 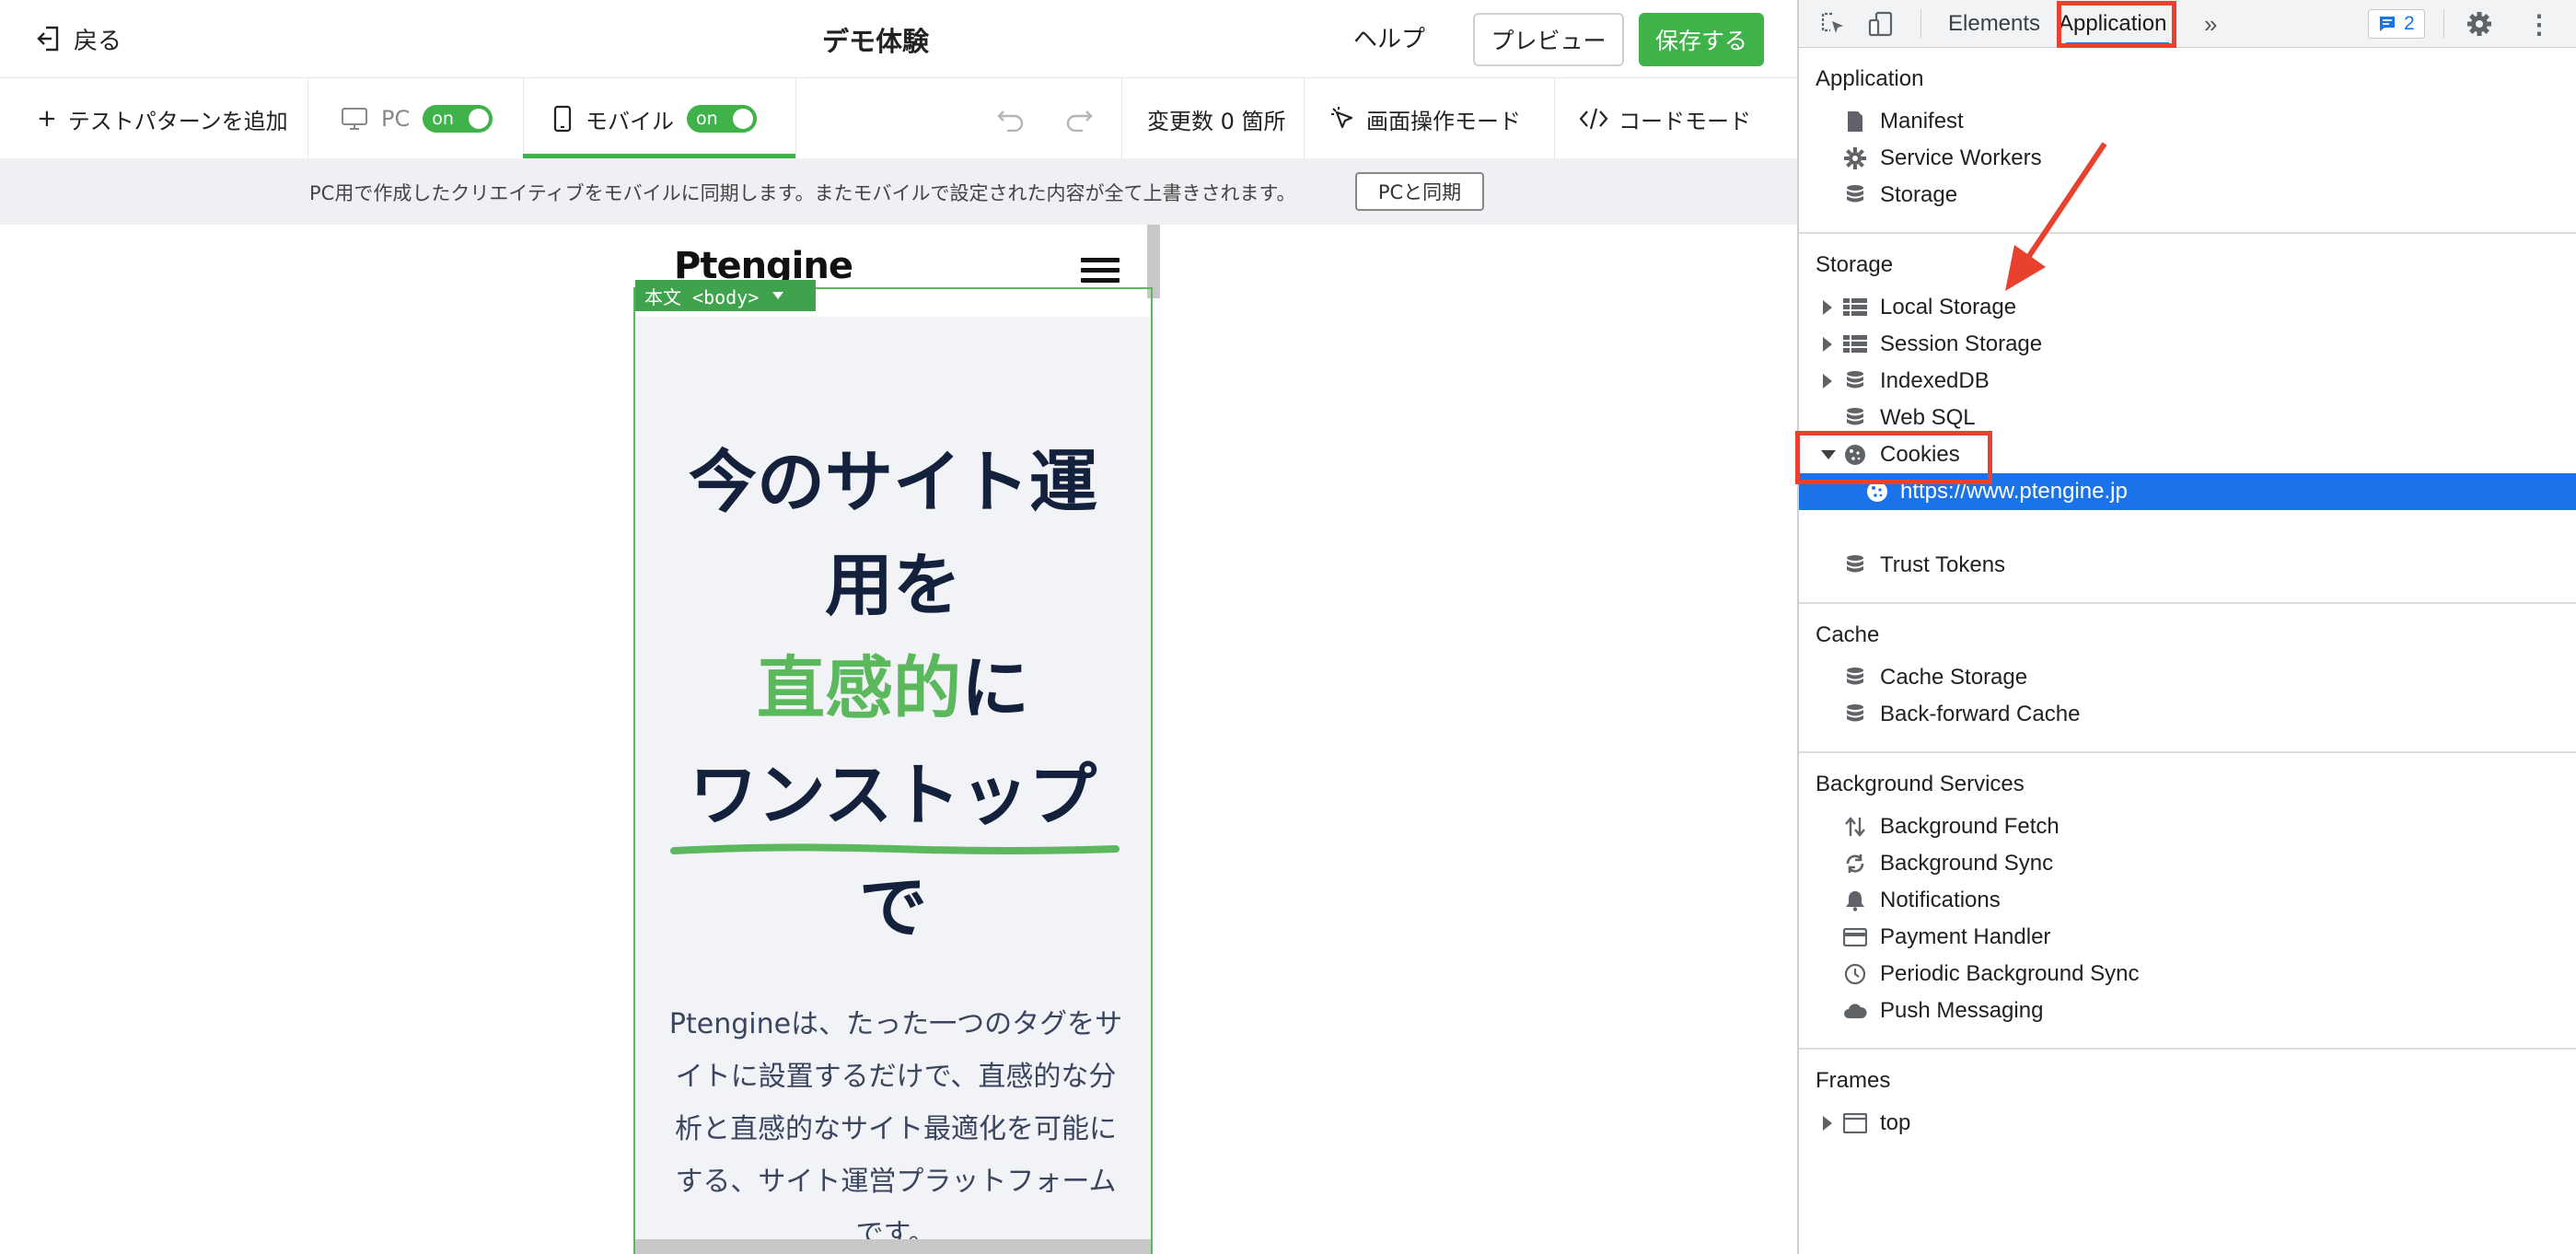 I want to click on more-options-icon: ⋮, so click(x=2539, y=24).